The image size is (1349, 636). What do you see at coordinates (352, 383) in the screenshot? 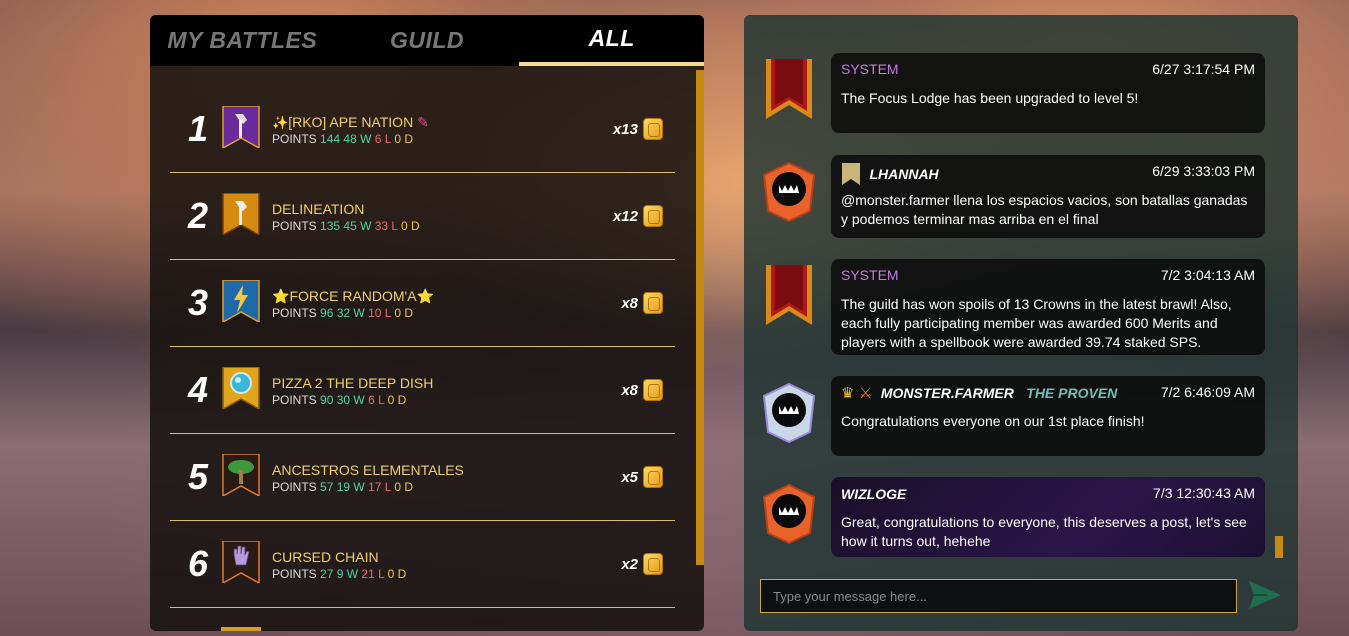
I see `guild-name: PIZZA 2 THE DEEP DISH` at bounding box center [352, 383].